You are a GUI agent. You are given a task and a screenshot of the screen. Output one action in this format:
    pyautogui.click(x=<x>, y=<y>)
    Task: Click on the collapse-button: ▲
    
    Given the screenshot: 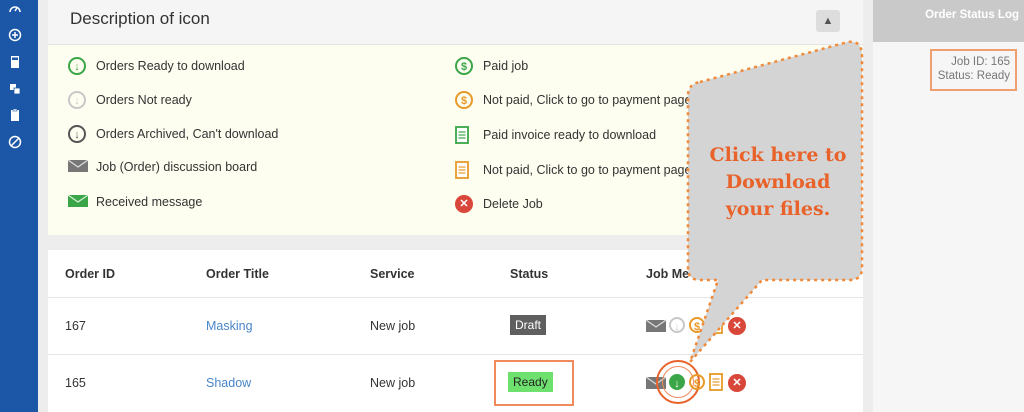 What is the action you would take?
    pyautogui.click(x=828, y=21)
    